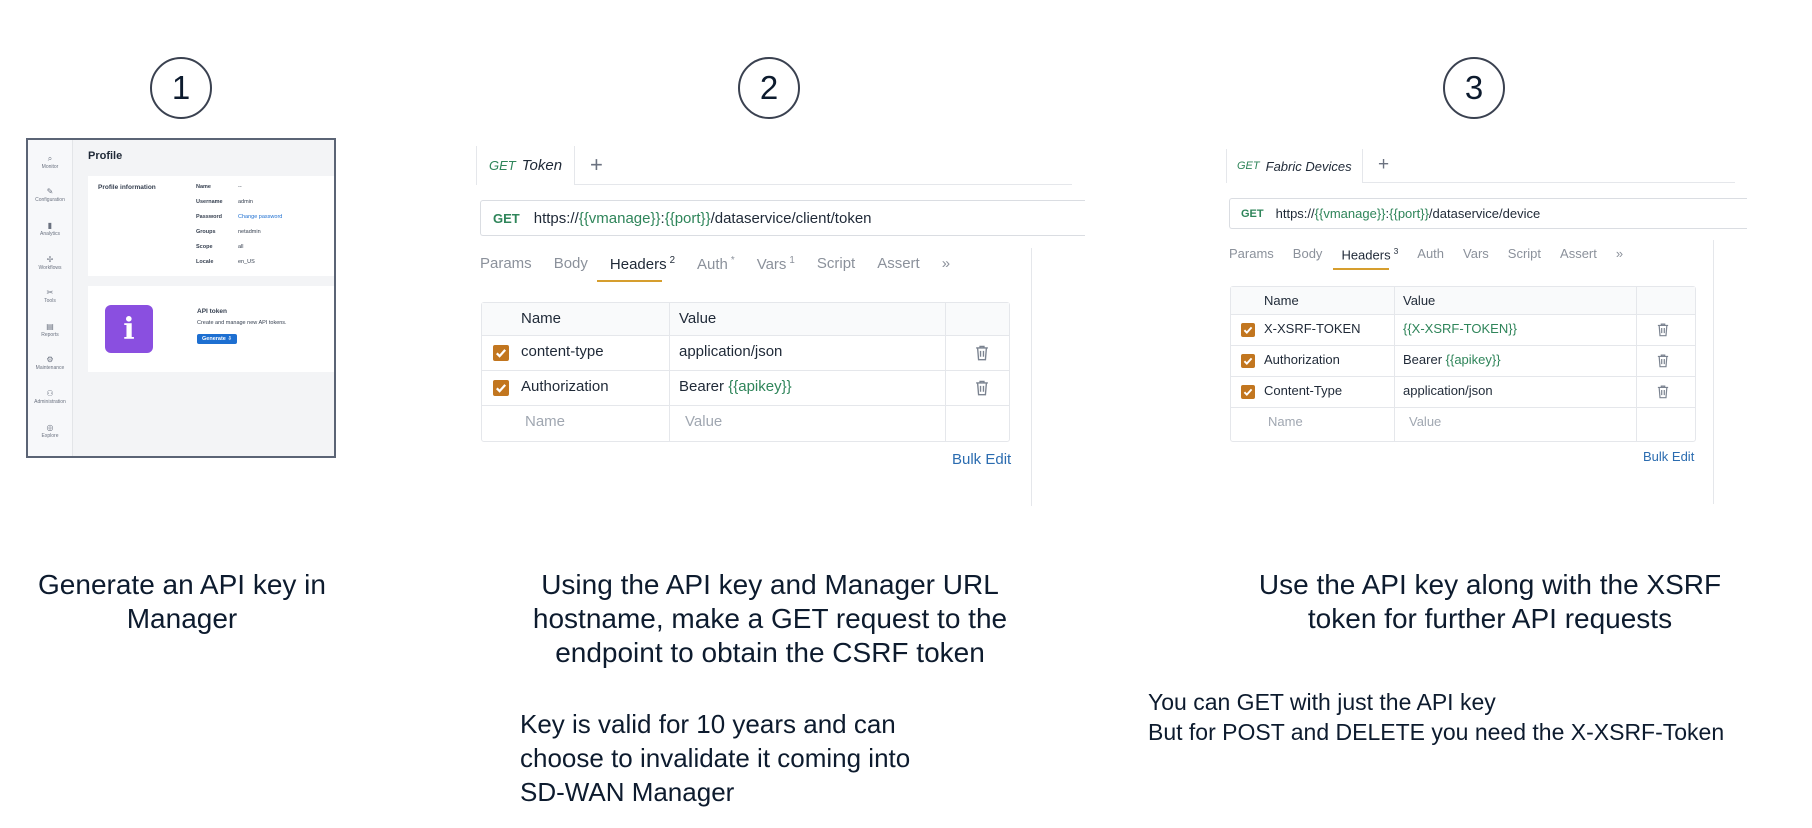 This screenshot has height=828, width=1812. What do you see at coordinates (50, 363) in the screenshot?
I see `nav-item-maintenance: ⚙ Maintenance` at bounding box center [50, 363].